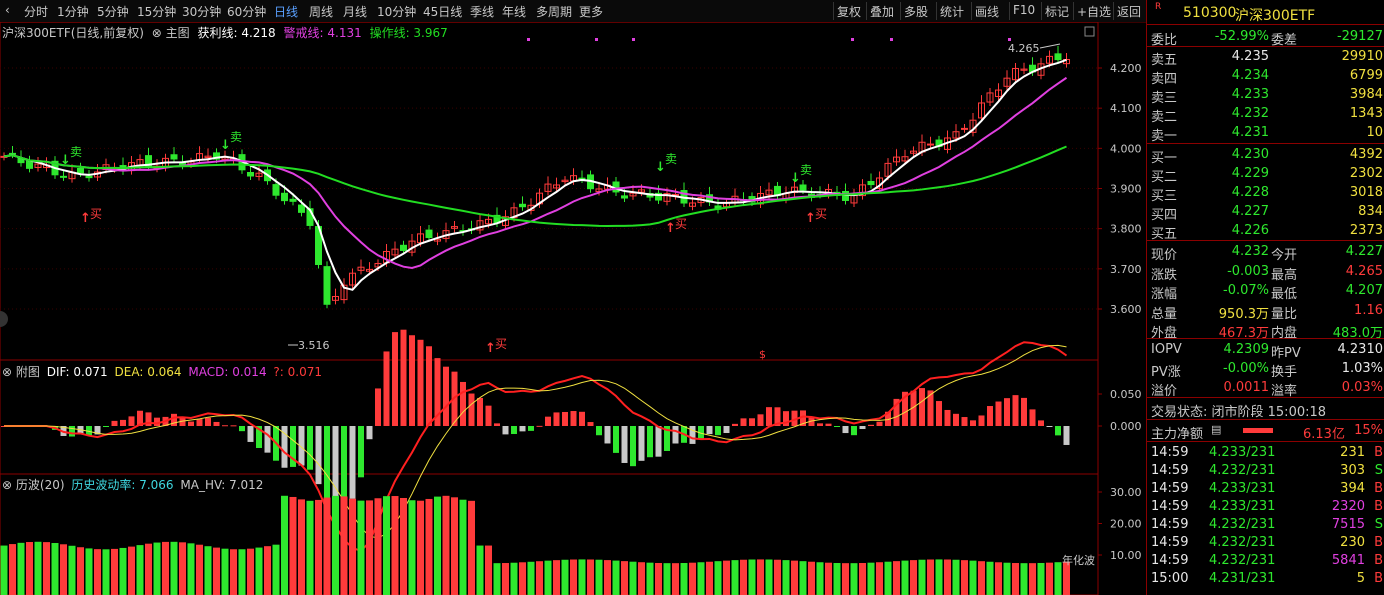 This screenshot has width=1384, height=595. What do you see at coordinates (321, 11) in the screenshot?
I see `period-tab: 周线` at bounding box center [321, 11].